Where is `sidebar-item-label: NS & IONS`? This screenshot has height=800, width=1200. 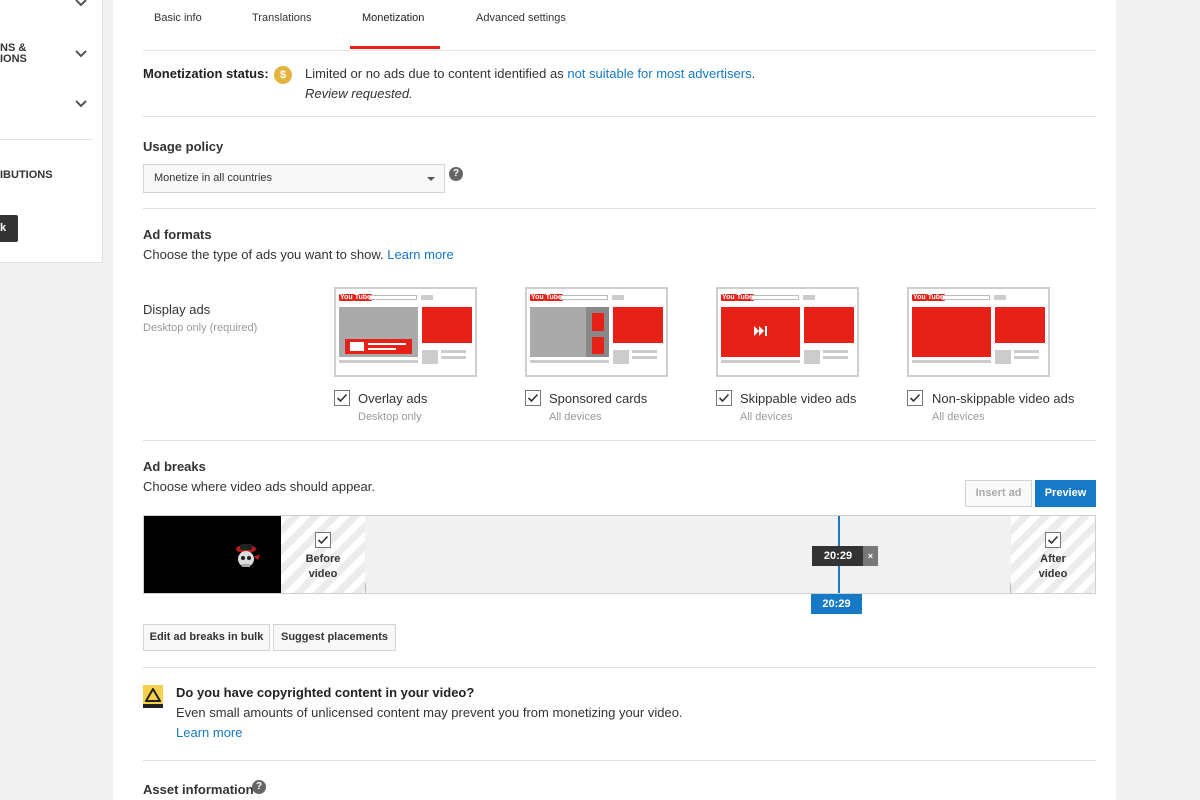 sidebar-item-label: NS & IONS is located at coordinates (13, 54).